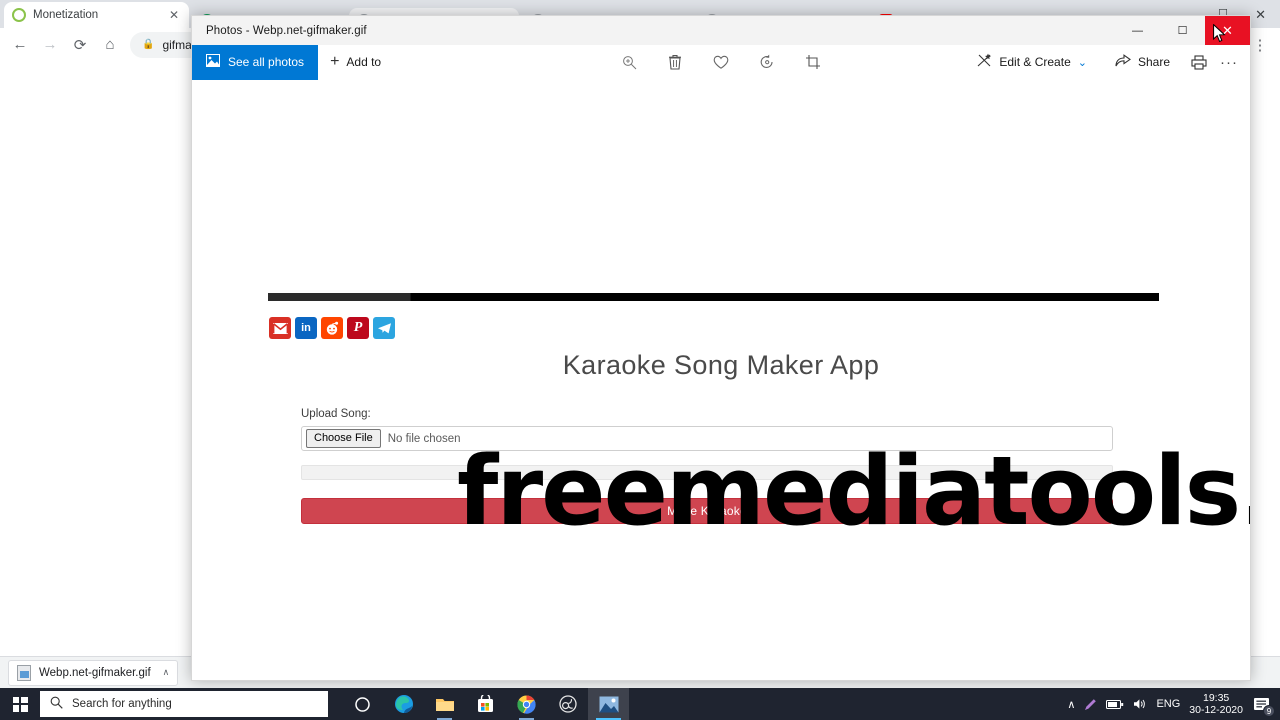  Describe the element at coordinates (1216, 698) in the screenshot. I see `clock-time: 19:35` at that location.